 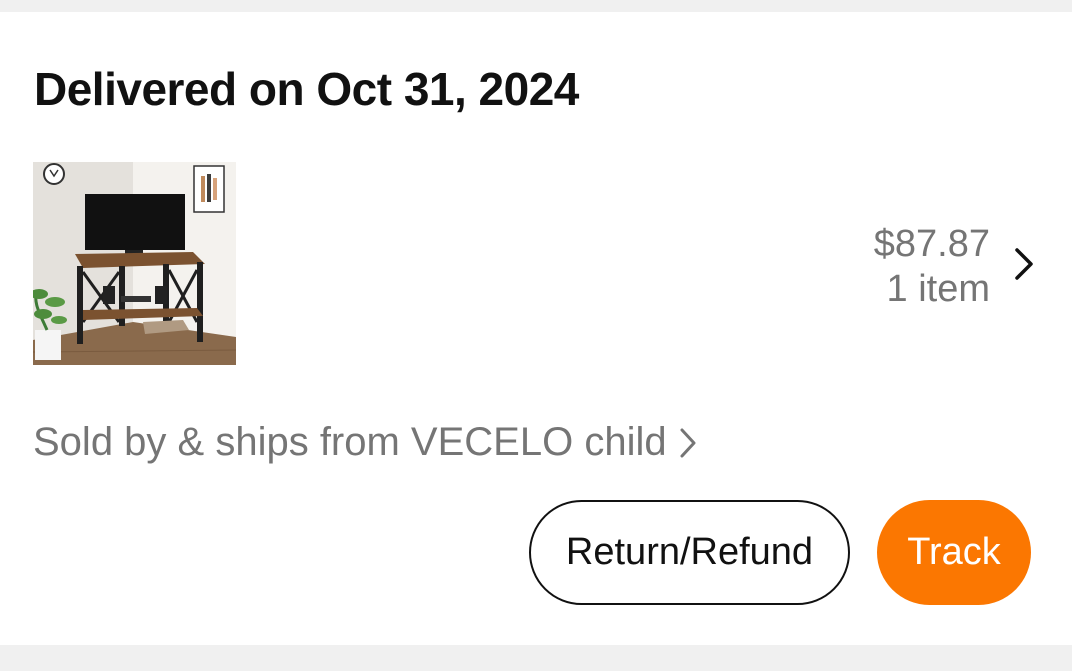 What do you see at coordinates (134, 263) in the screenshot?
I see `product-thumbnail` at bounding box center [134, 263].